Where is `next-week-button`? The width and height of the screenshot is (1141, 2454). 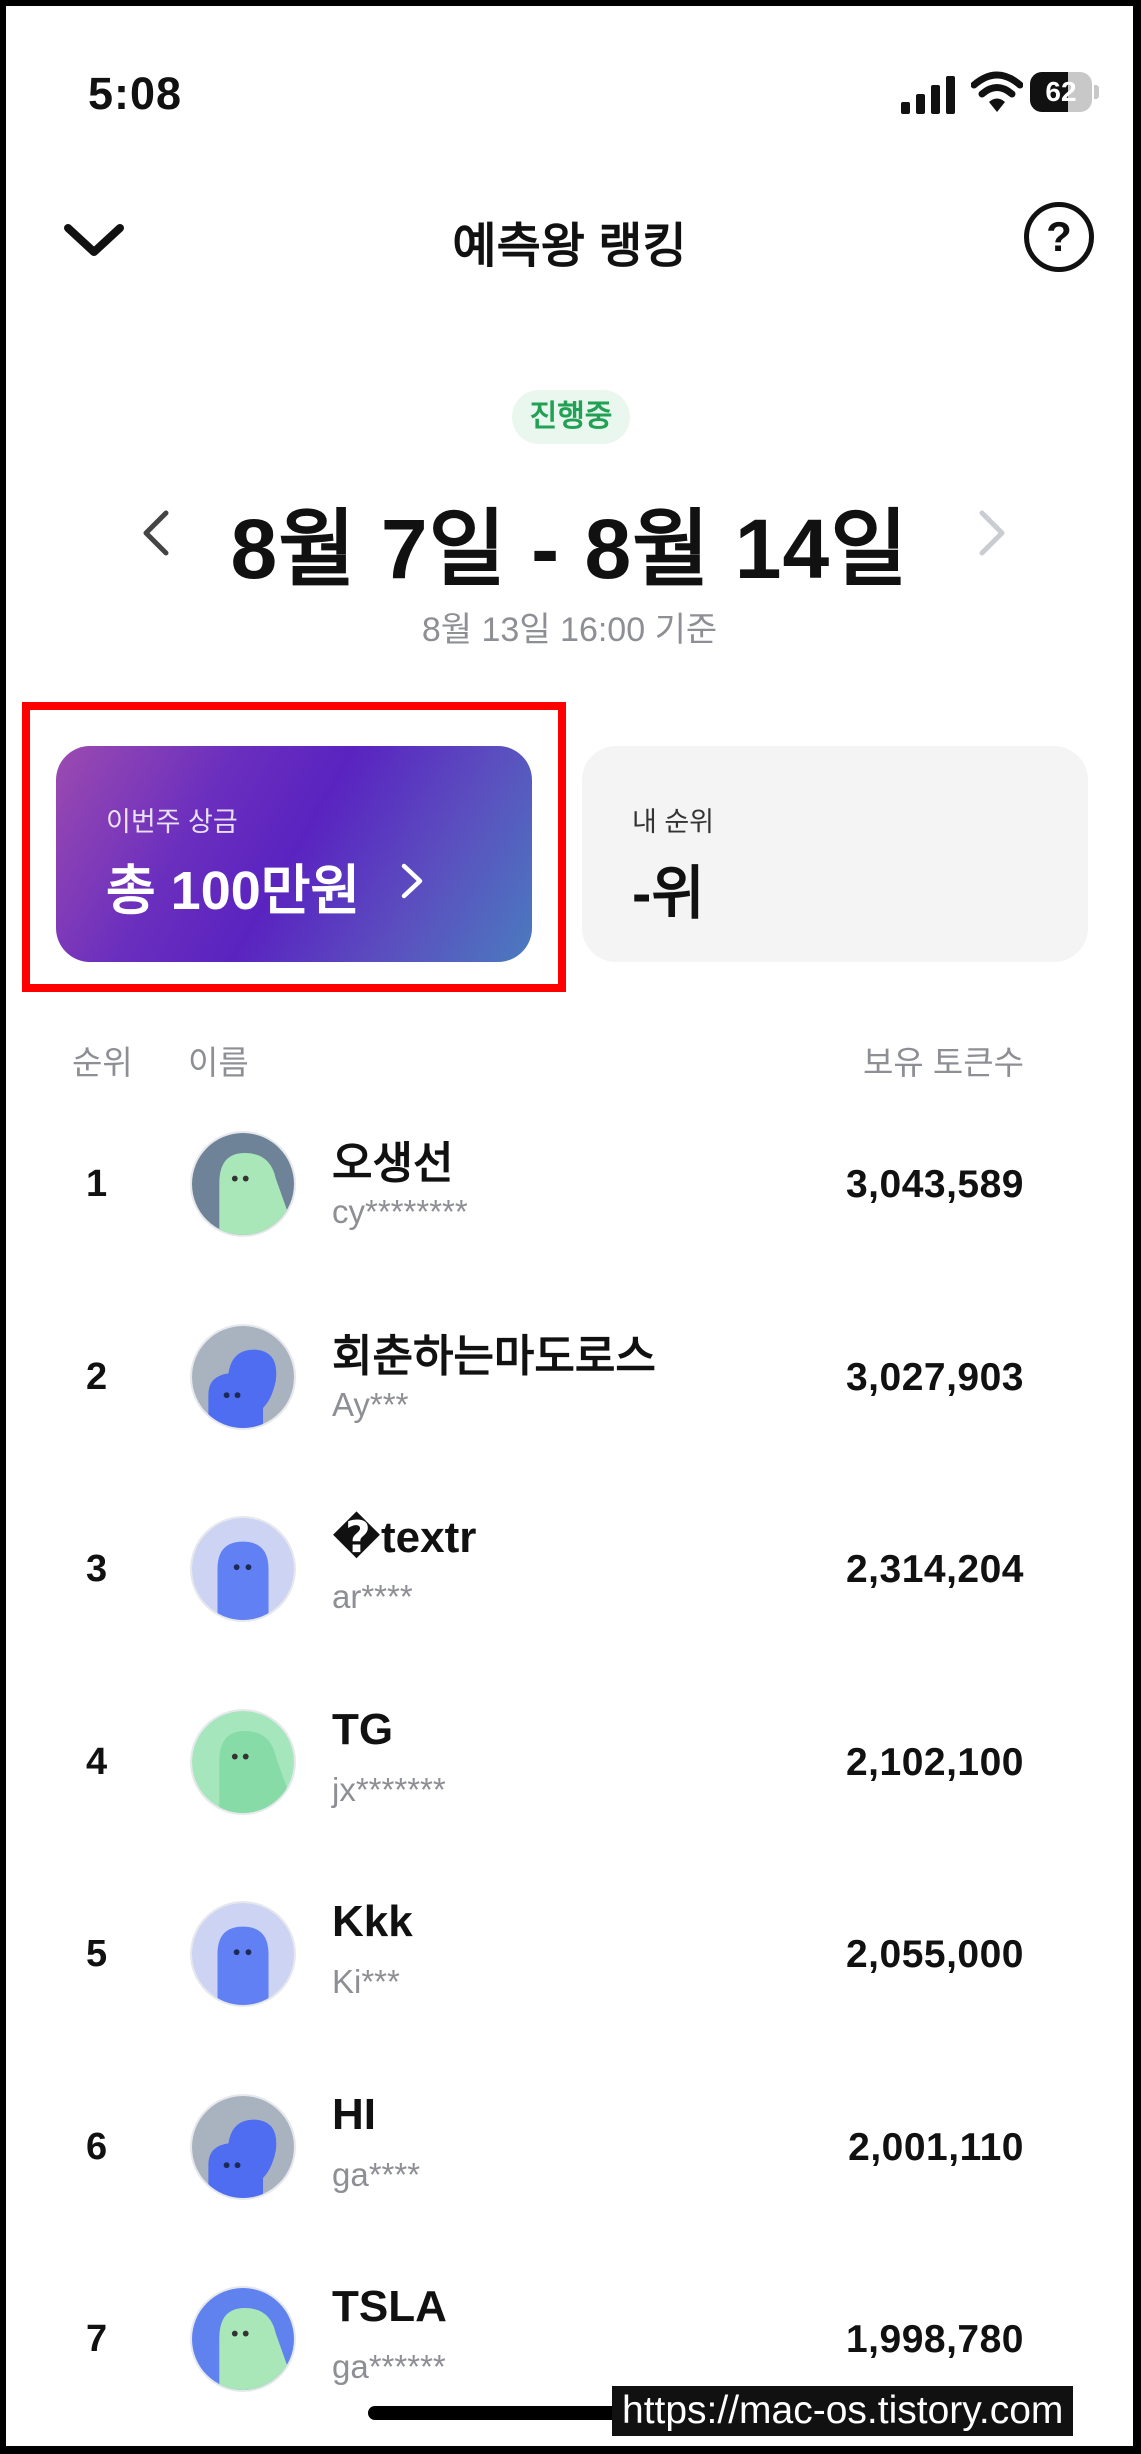
next-week-button is located at coordinates (990, 533).